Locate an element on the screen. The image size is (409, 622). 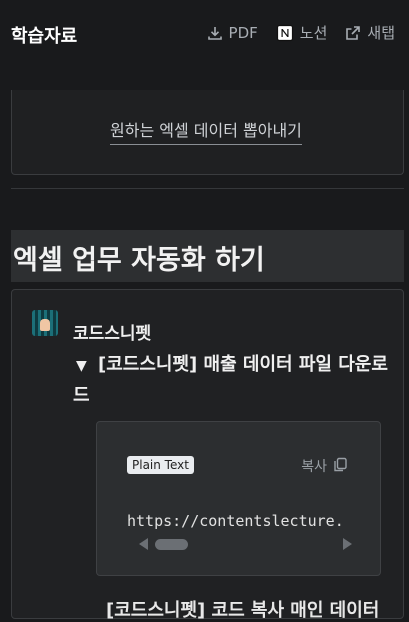
notion-icon is located at coordinates (285, 33).